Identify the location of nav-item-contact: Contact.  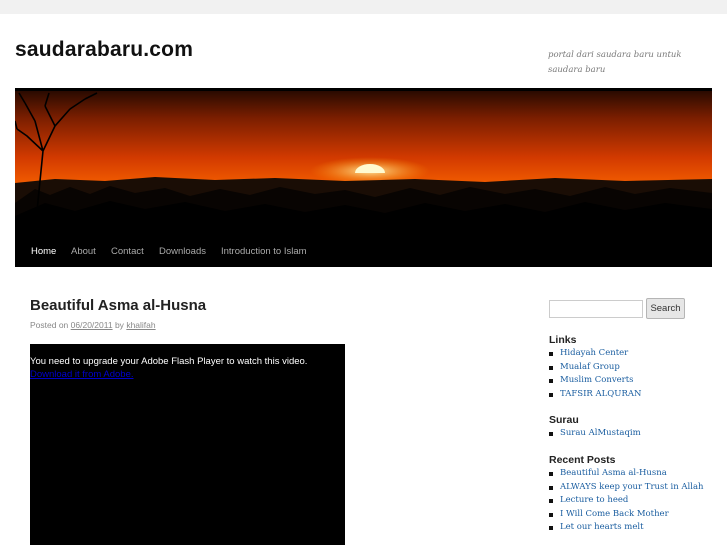
(127, 251).